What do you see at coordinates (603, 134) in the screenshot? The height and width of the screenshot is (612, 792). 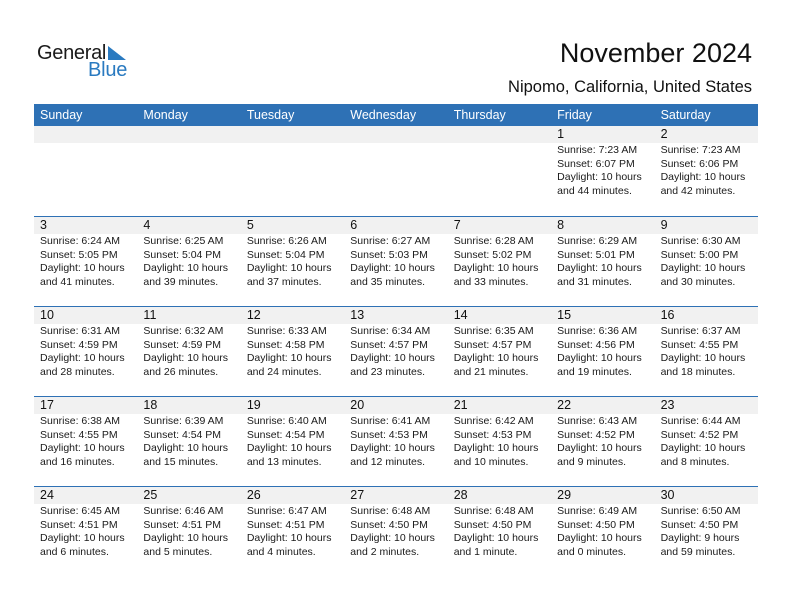 I see `day-number: 1` at bounding box center [603, 134].